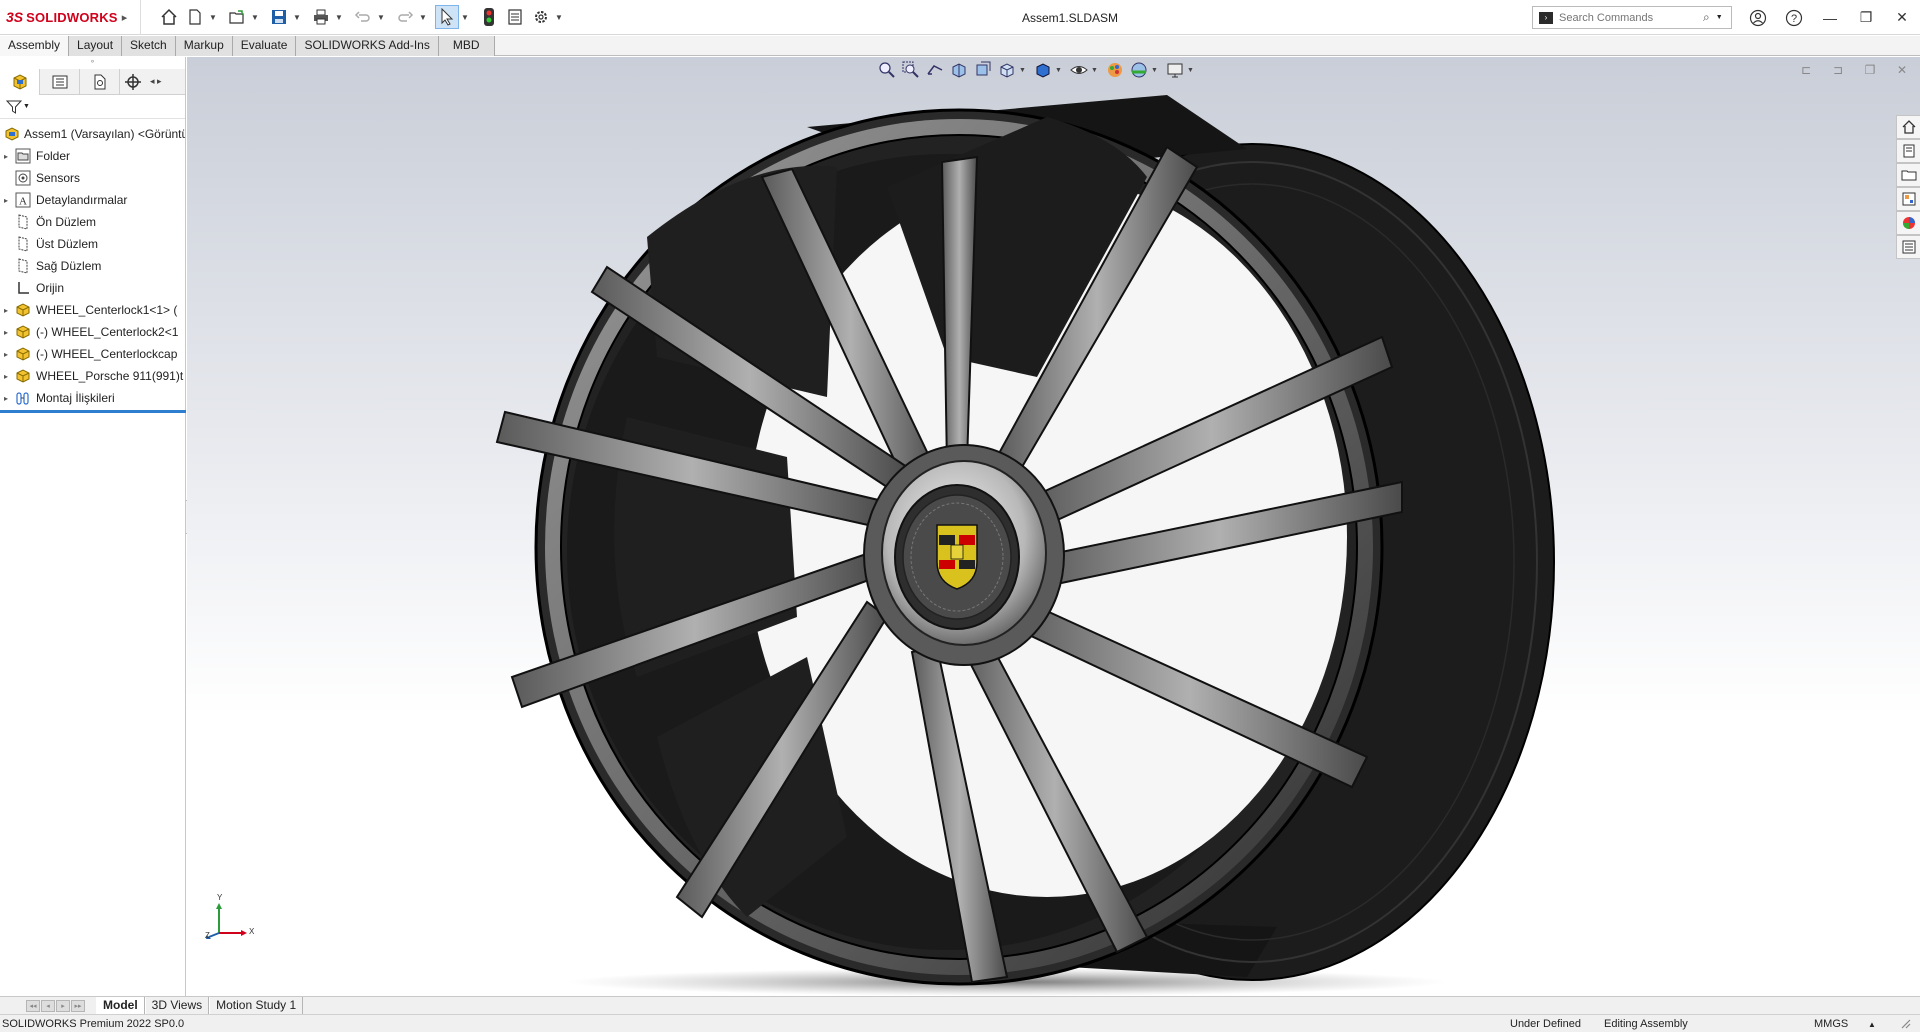  What do you see at coordinates (321, 17) in the screenshot?
I see `print-icon` at bounding box center [321, 17].